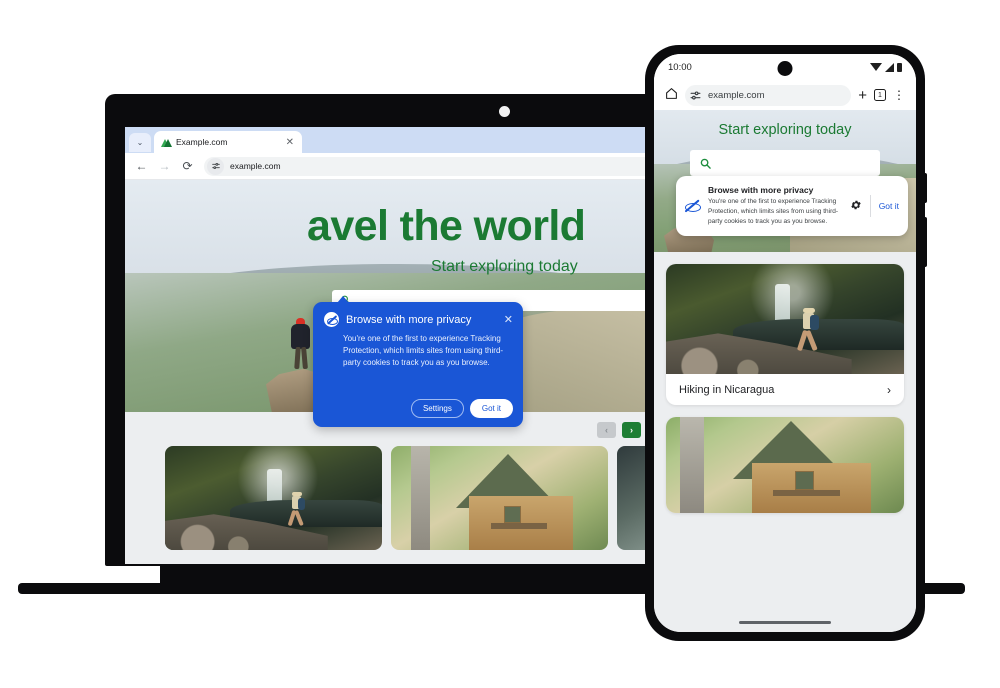  What do you see at coordinates (899, 95) in the screenshot?
I see `overflow-menu-icon: ⋮` at bounding box center [899, 95].